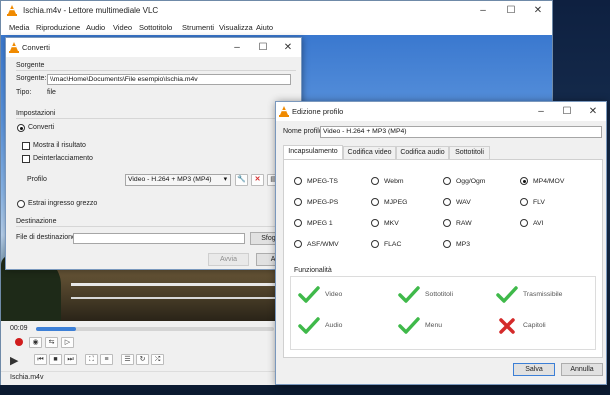 The width and height of the screenshot is (610, 395). What do you see at coordinates (263, 47) in the screenshot?
I see `convert-maximize-button: ☐` at bounding box center [263, 47].